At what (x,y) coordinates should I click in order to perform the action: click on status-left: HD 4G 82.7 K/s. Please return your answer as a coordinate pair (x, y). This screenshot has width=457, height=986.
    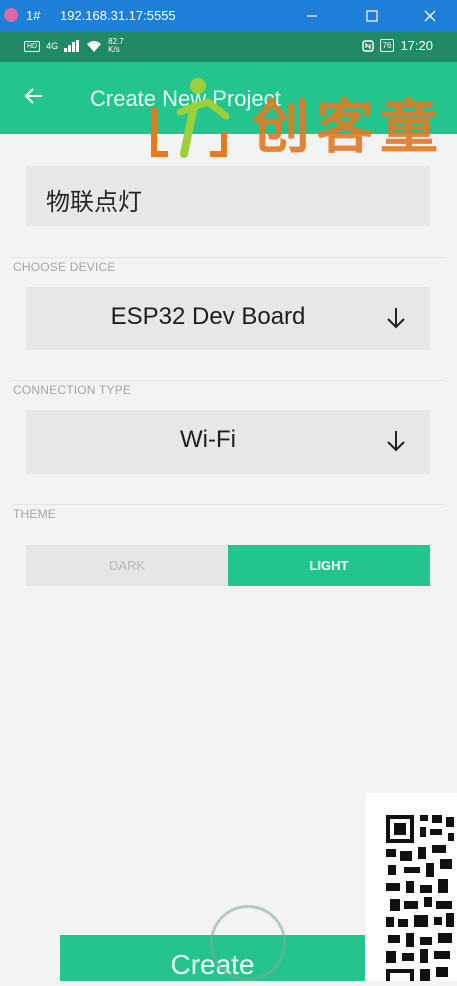
    Looking at the image, I should click on (74, 46).